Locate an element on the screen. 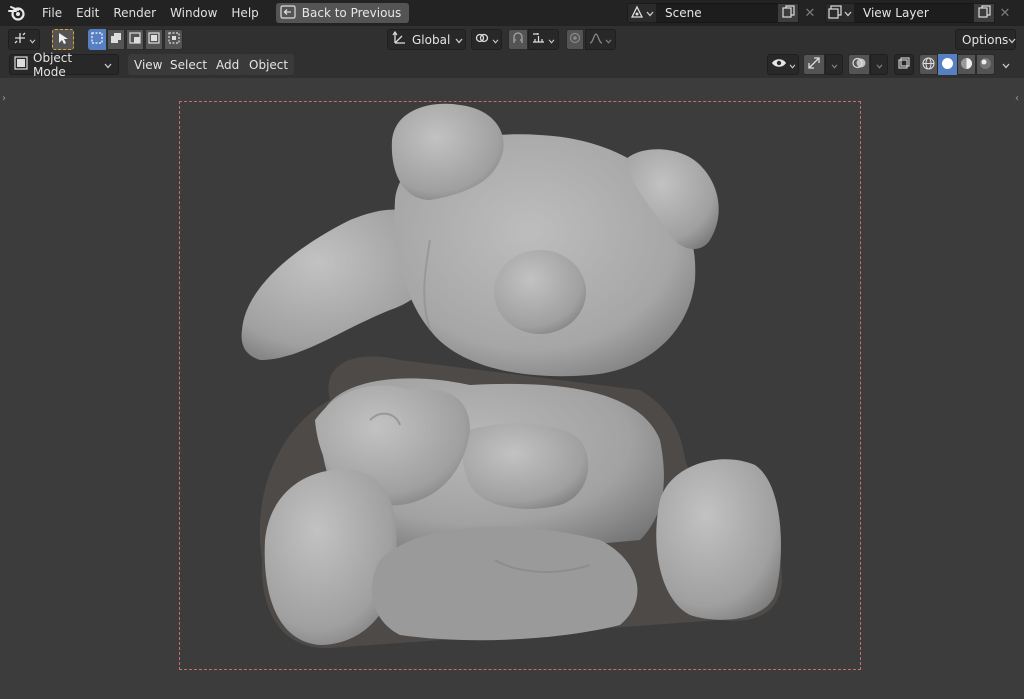 The height and width of the screenshot is (699, 1024). rendered-shading-icon is located at coordinates (985, 65).